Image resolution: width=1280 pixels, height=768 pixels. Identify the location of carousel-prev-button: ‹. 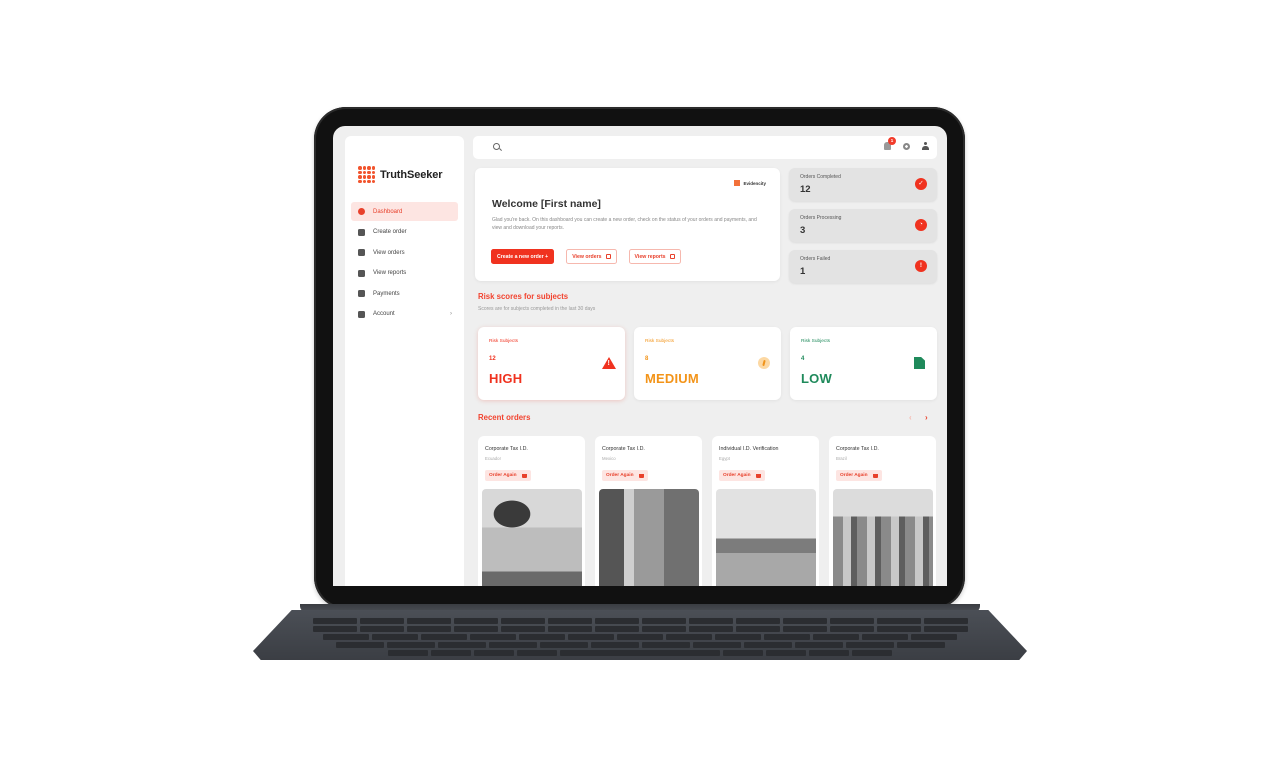
(910, 417).